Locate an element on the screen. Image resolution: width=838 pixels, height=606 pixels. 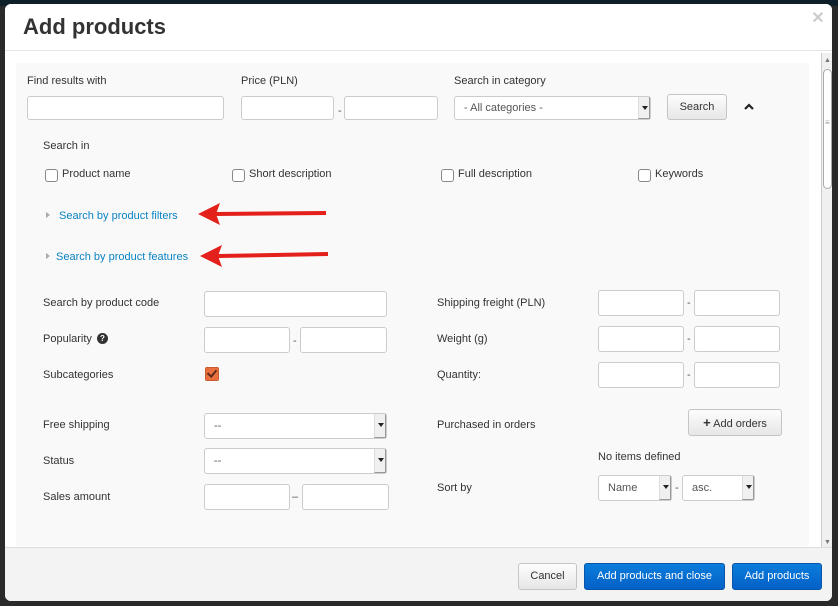
search-by-product-filters-link: Search by product filters is located at coordinates (118, 216).